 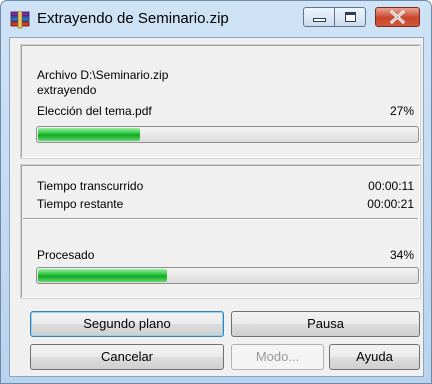 What do you see at coordinates (133, 18) in the screenshot?
I see `window-title: Extrayendo de Seminario.zip` at bounding box center [133, 18].